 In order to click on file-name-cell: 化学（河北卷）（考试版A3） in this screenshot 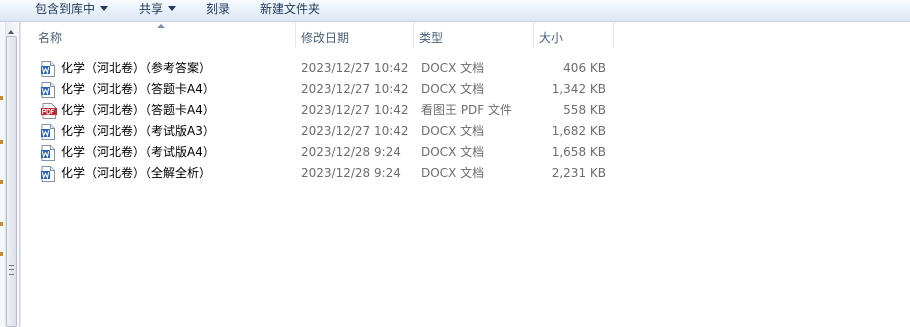, I will do `click(166, 131)`.